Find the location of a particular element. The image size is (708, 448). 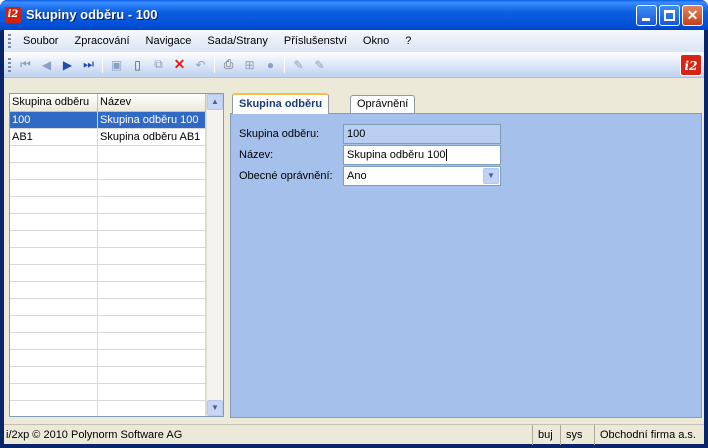

name-label: Název: is located at coordinates (256, 155).